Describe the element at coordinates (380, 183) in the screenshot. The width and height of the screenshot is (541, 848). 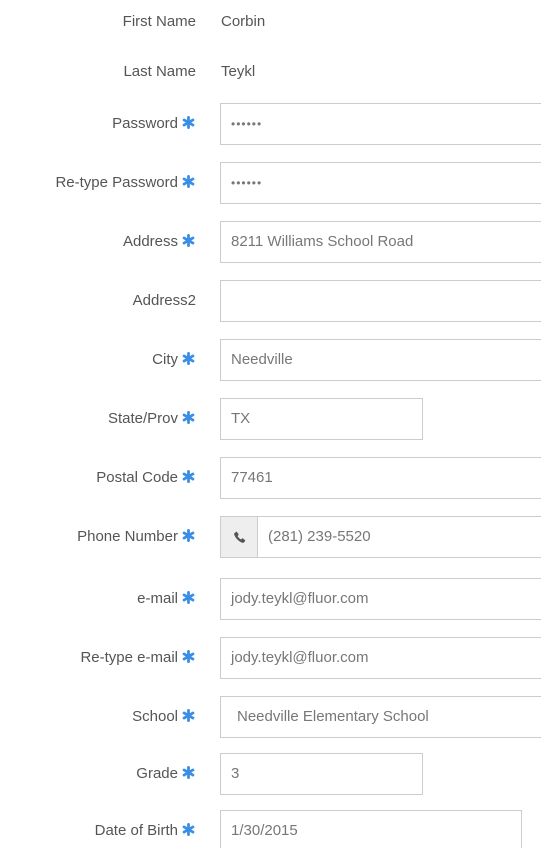
I see `retype-password-input: ••••••` at that location.